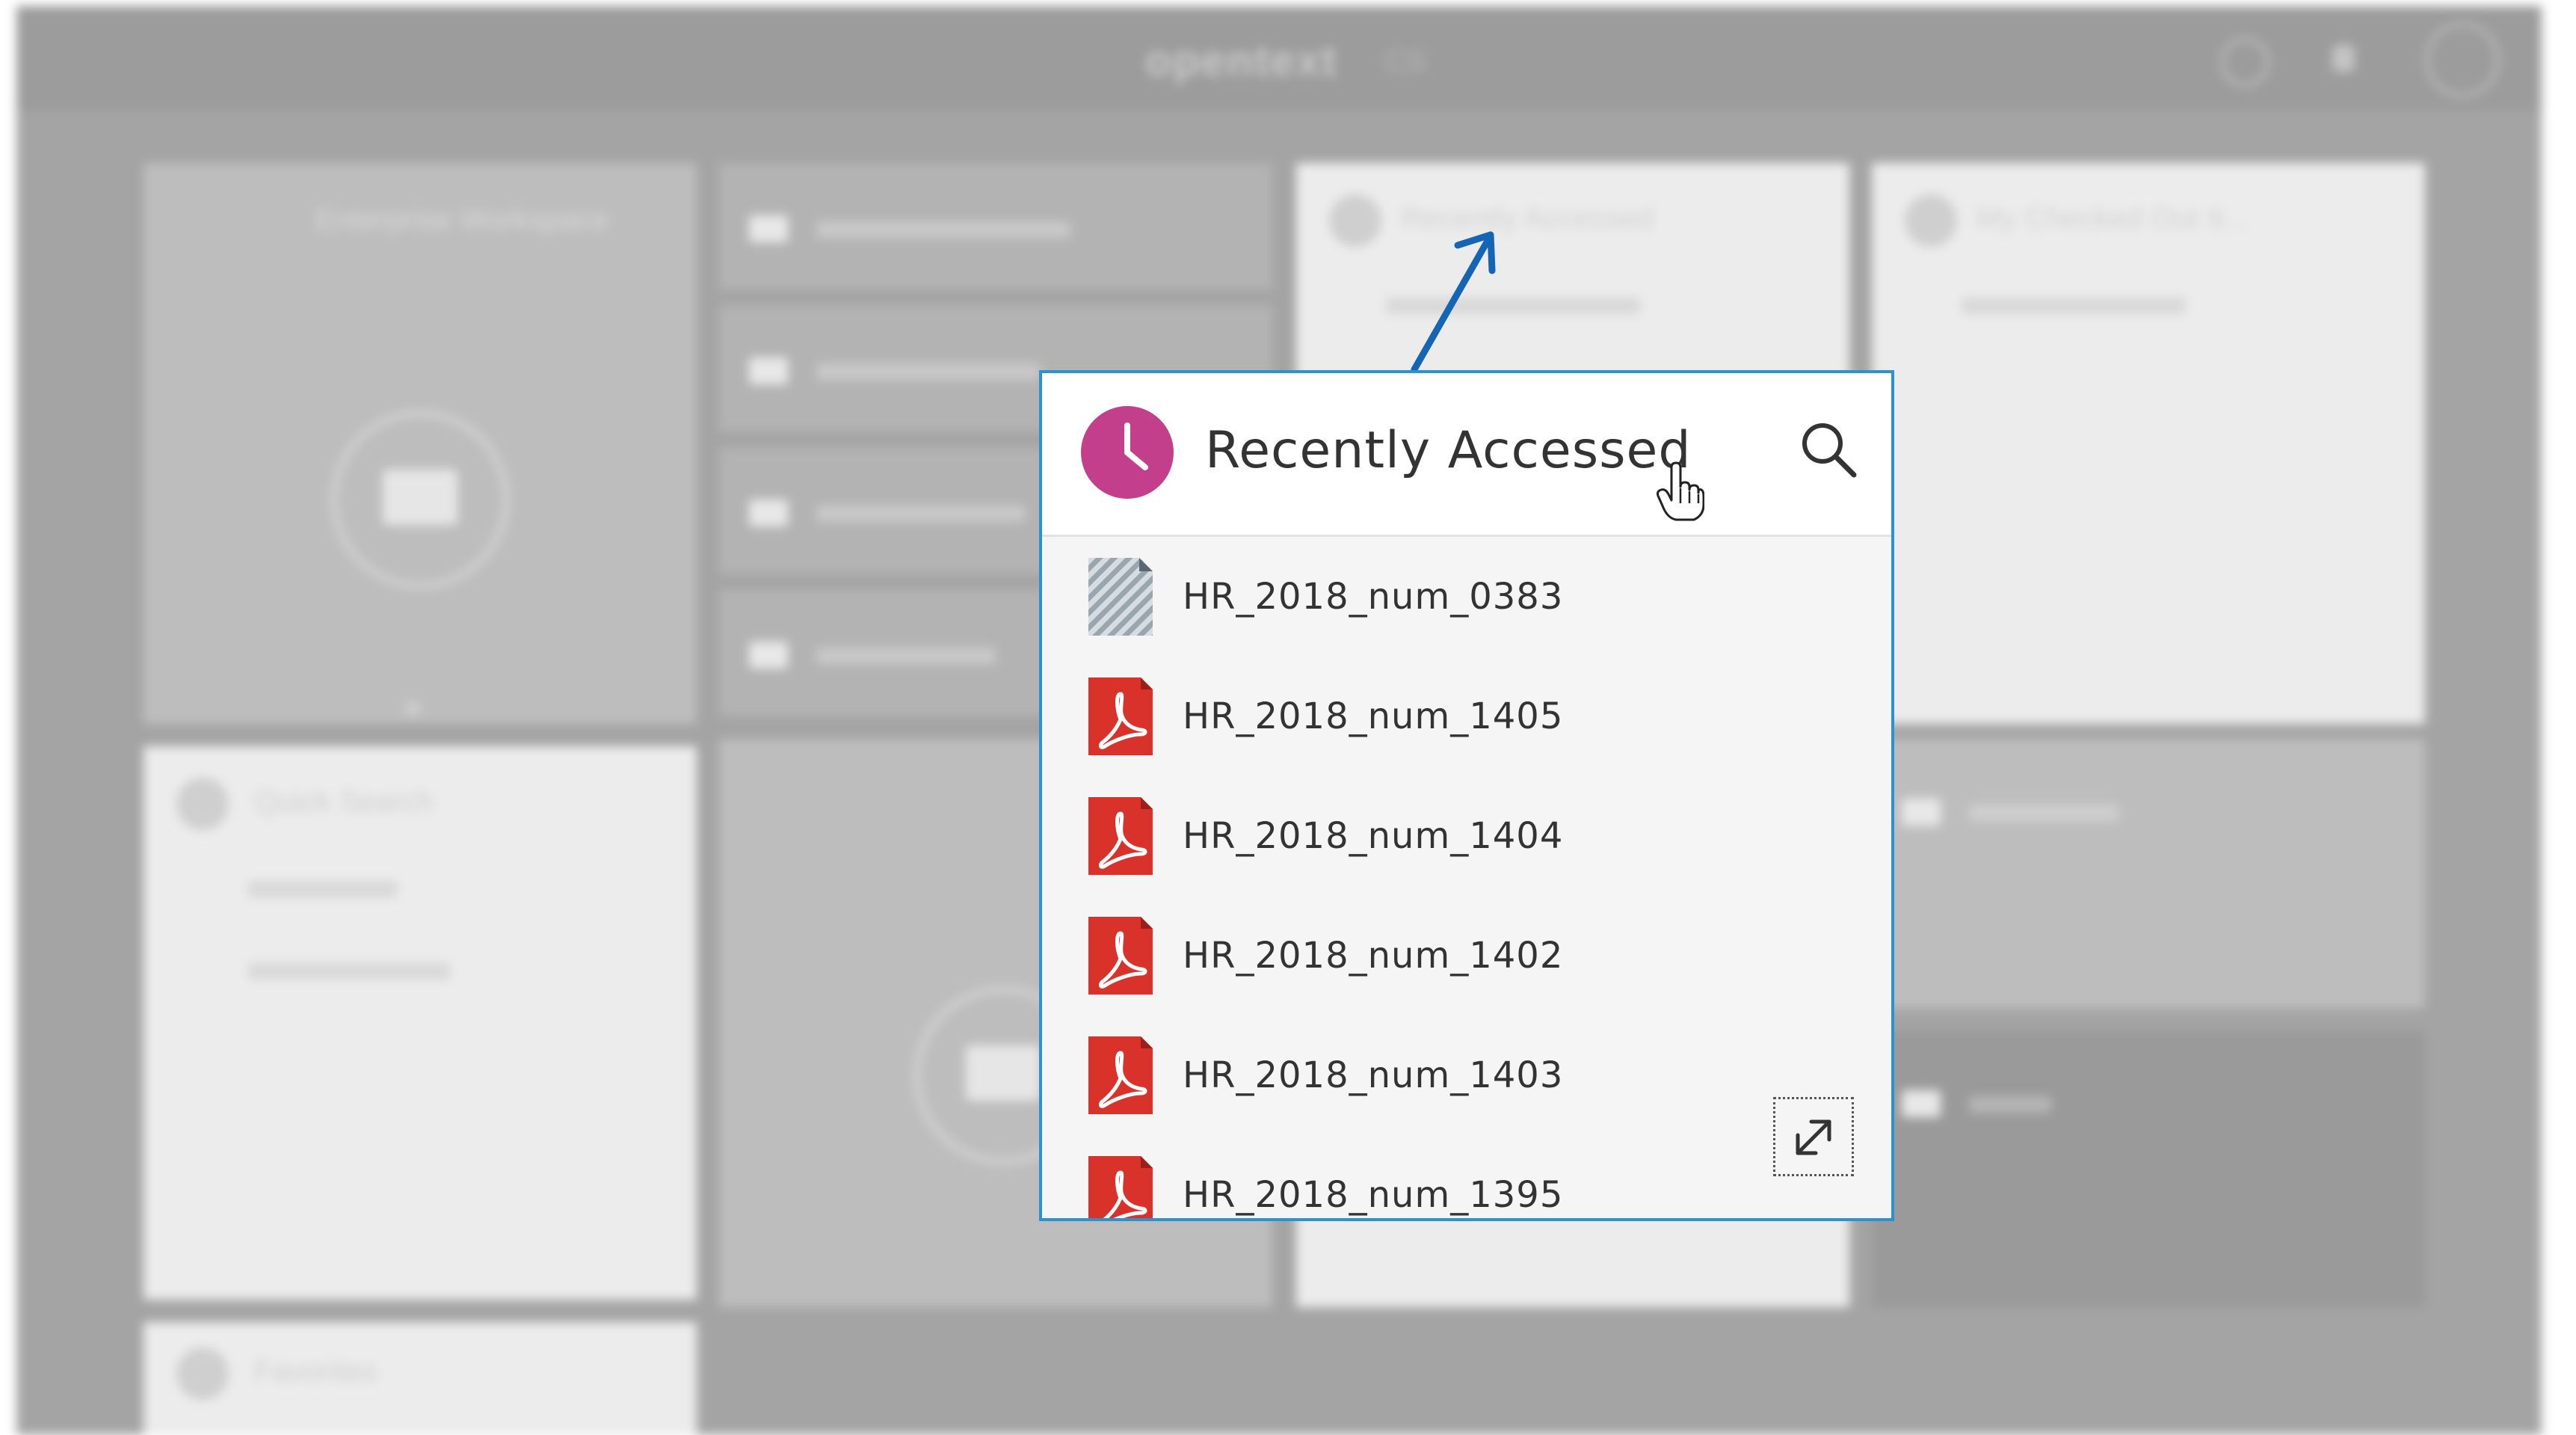  What do you see at coordinates (1241, 61) in the screenshot?
I see `opentext-logo: opentext` at bounding box center [1241, 61].